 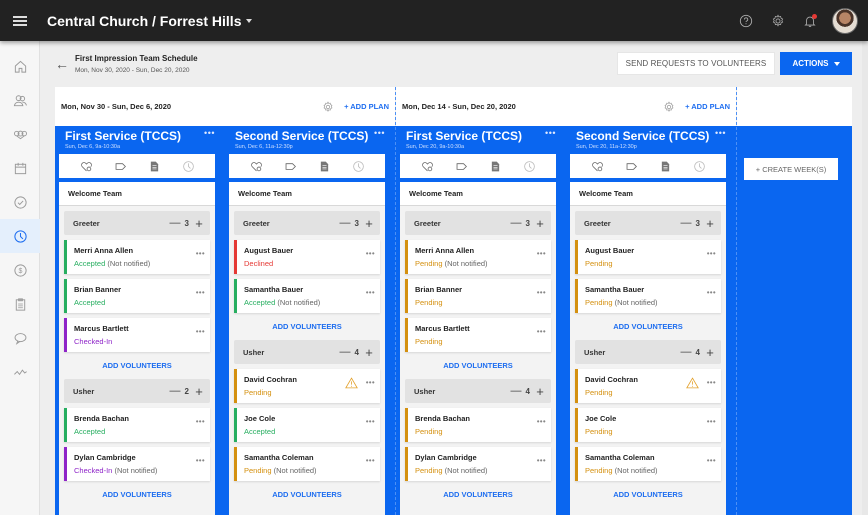 What do you see at coordinates (20, 304) in the screenshot?
I see `sidebar-item-forms` at bounding box center [20, 304].